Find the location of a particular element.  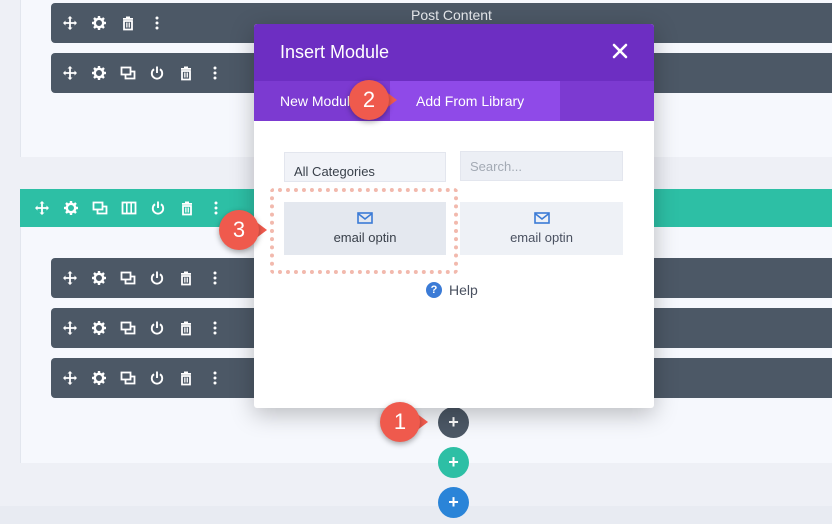

callout-number: 3 is located at coordinates (239, 230).